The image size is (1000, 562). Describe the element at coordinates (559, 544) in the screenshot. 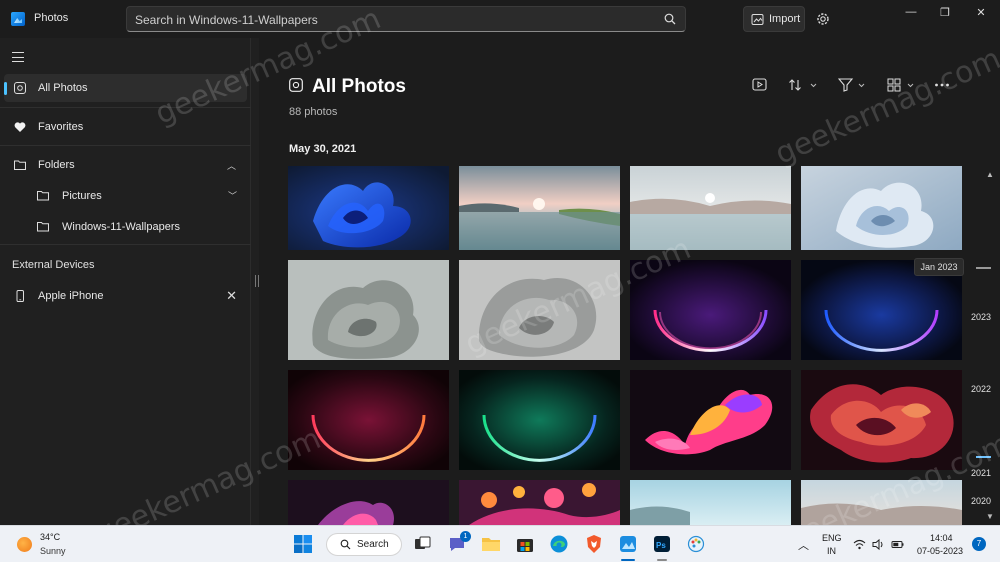

I see `edge-browser-icon` at that location.